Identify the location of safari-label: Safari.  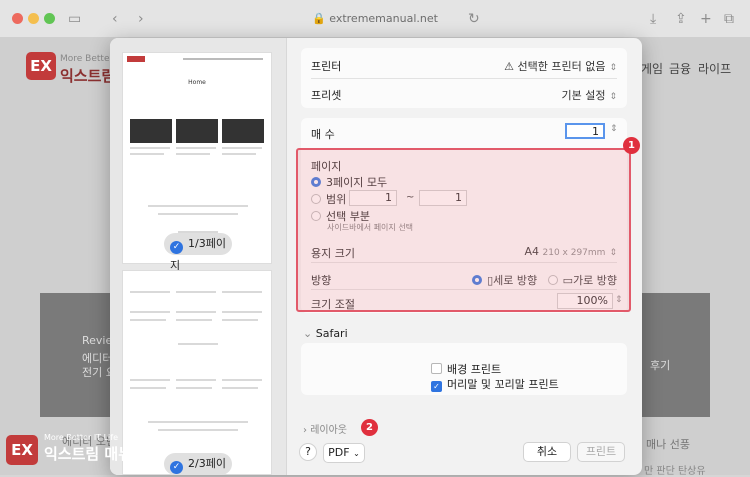
(331, 333).